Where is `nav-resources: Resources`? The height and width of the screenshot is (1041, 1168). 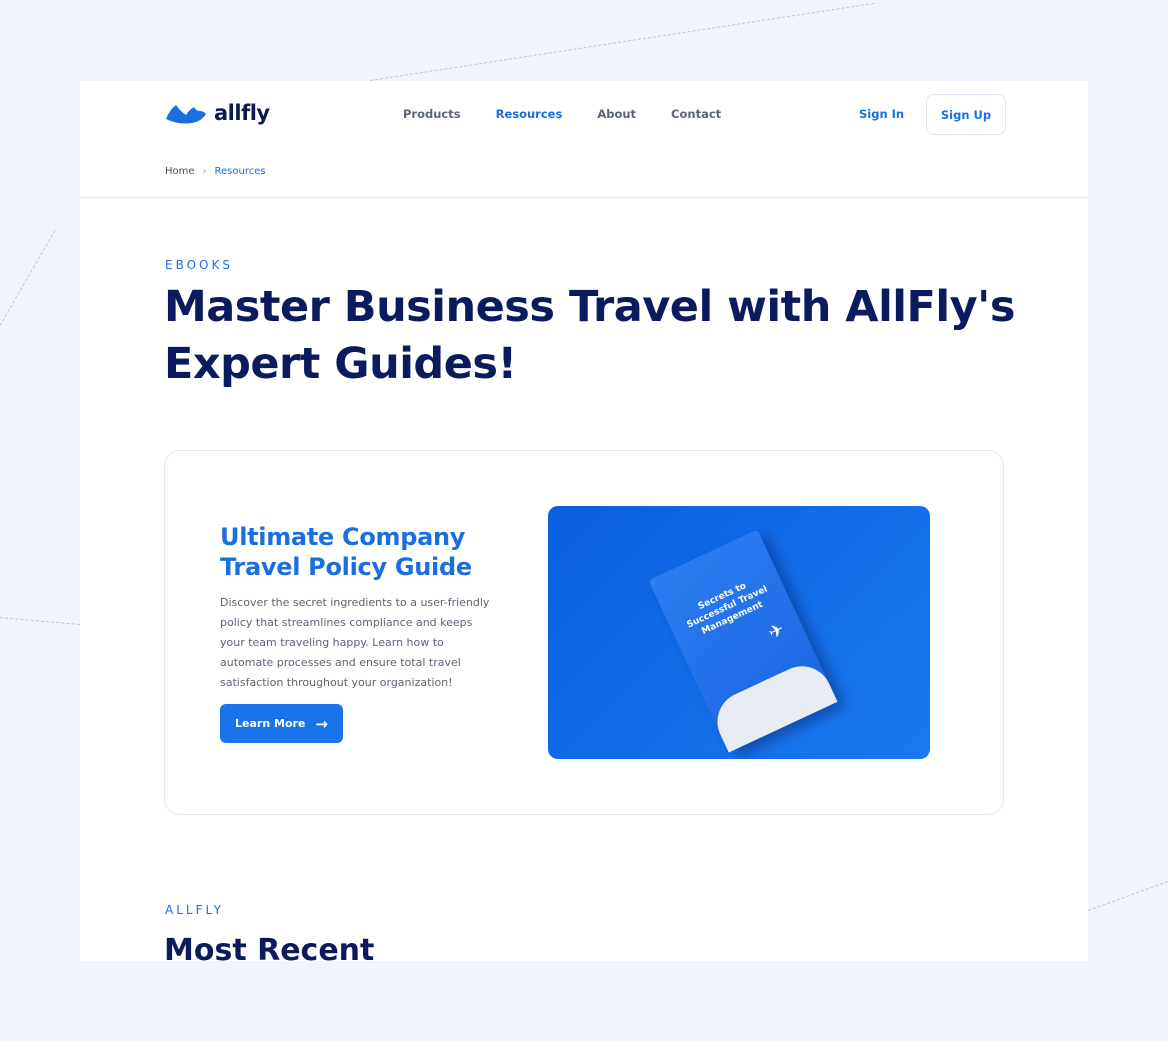 nav-resources: Resources is located at coordinates (529, 114).